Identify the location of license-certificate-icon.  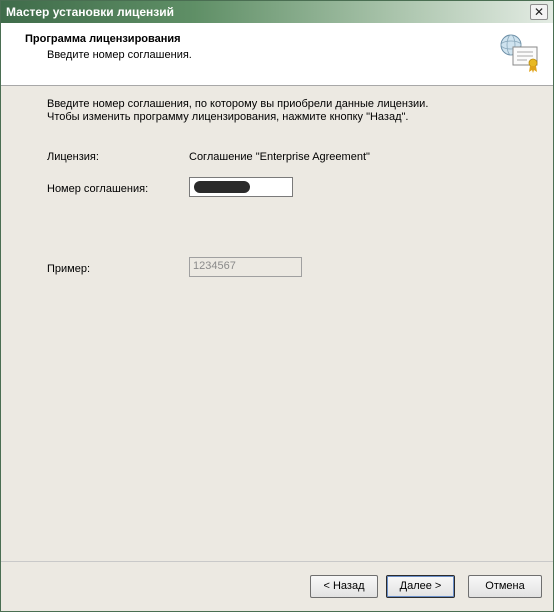
(519, 53).